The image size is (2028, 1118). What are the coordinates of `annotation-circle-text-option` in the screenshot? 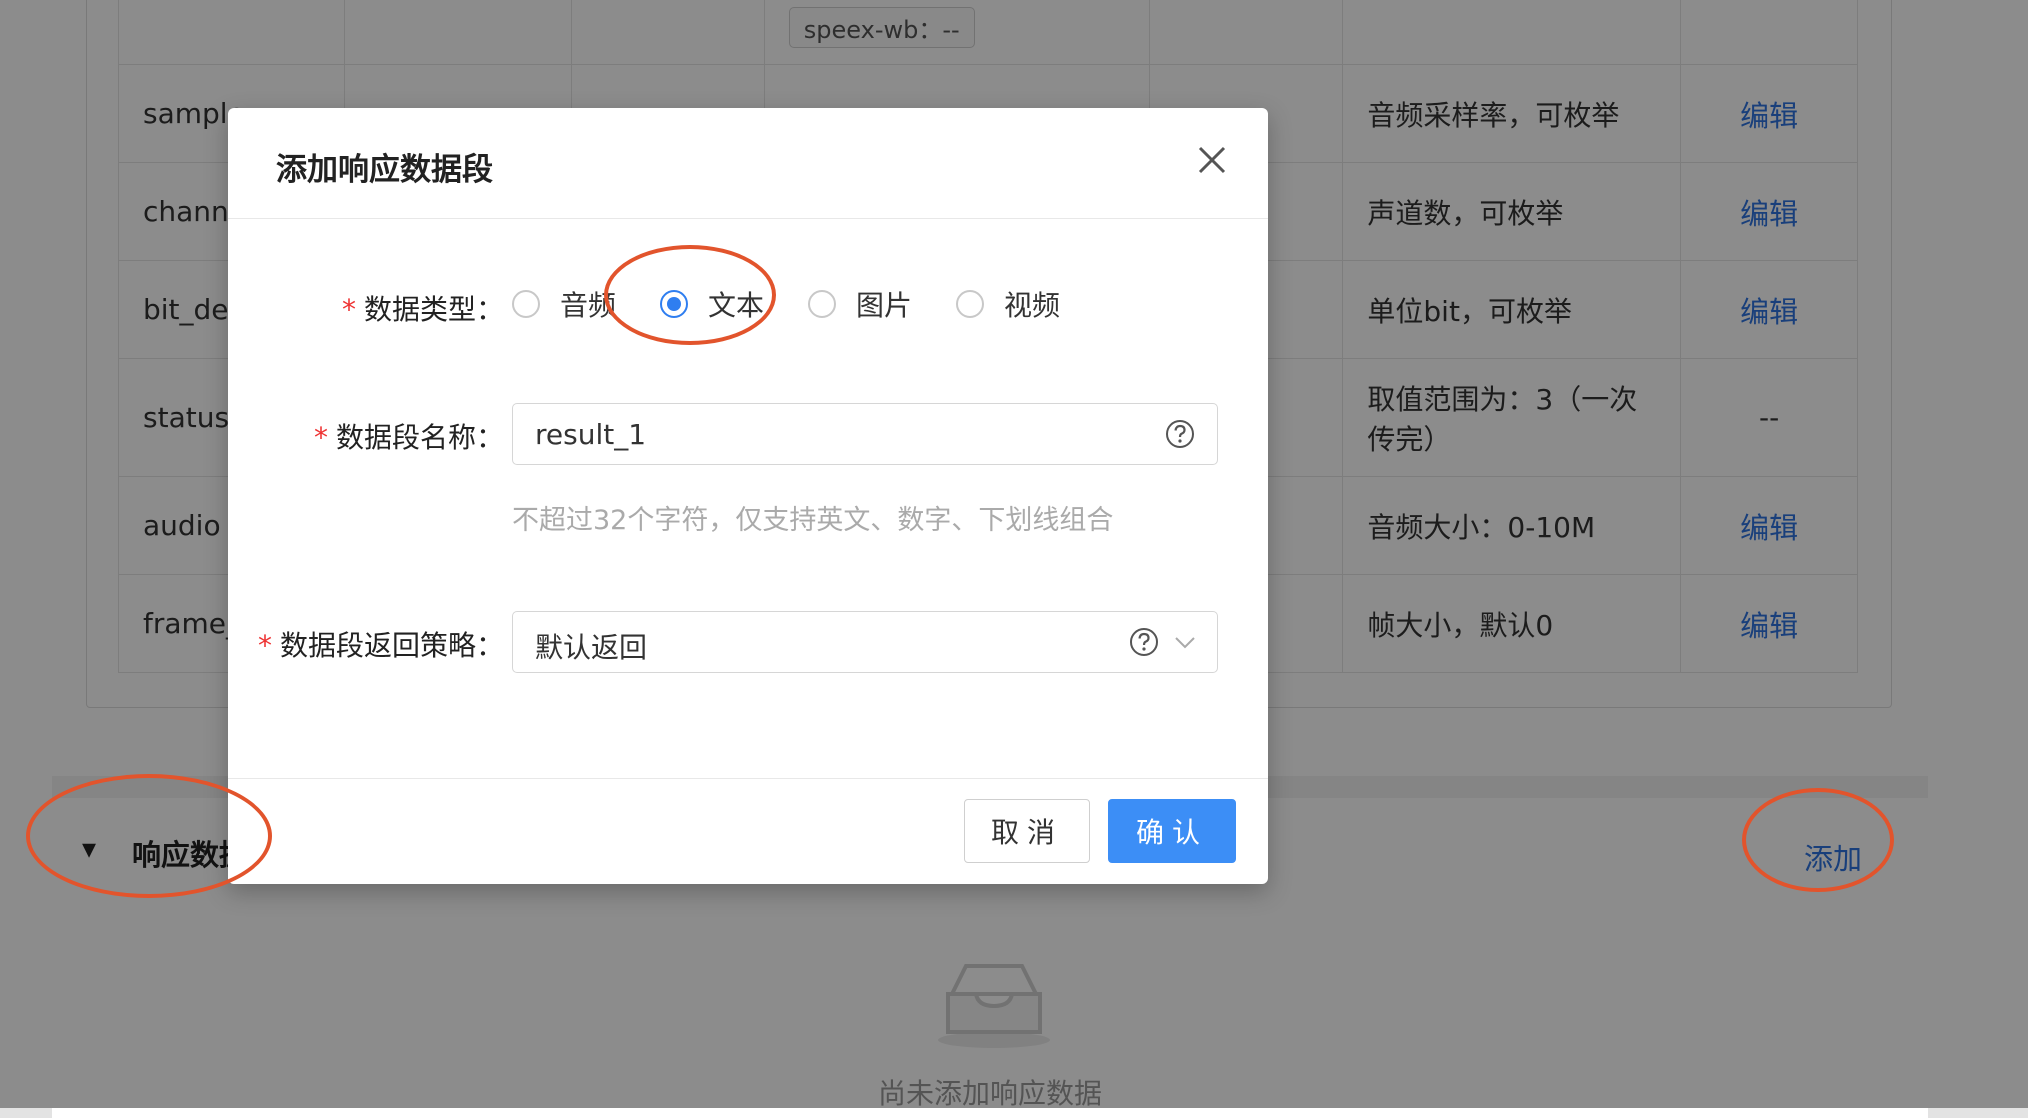 It's located at (690, 295).